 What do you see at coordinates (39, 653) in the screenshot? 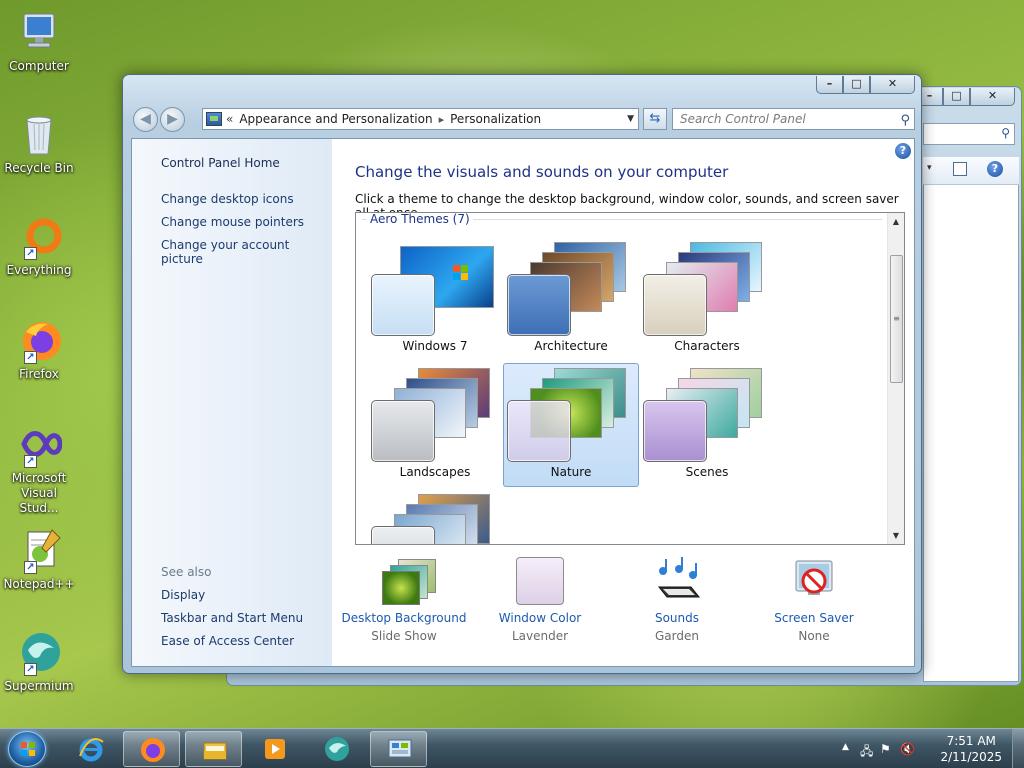
I see `supermium-icon: ↗` at bounding box center [39, 653].